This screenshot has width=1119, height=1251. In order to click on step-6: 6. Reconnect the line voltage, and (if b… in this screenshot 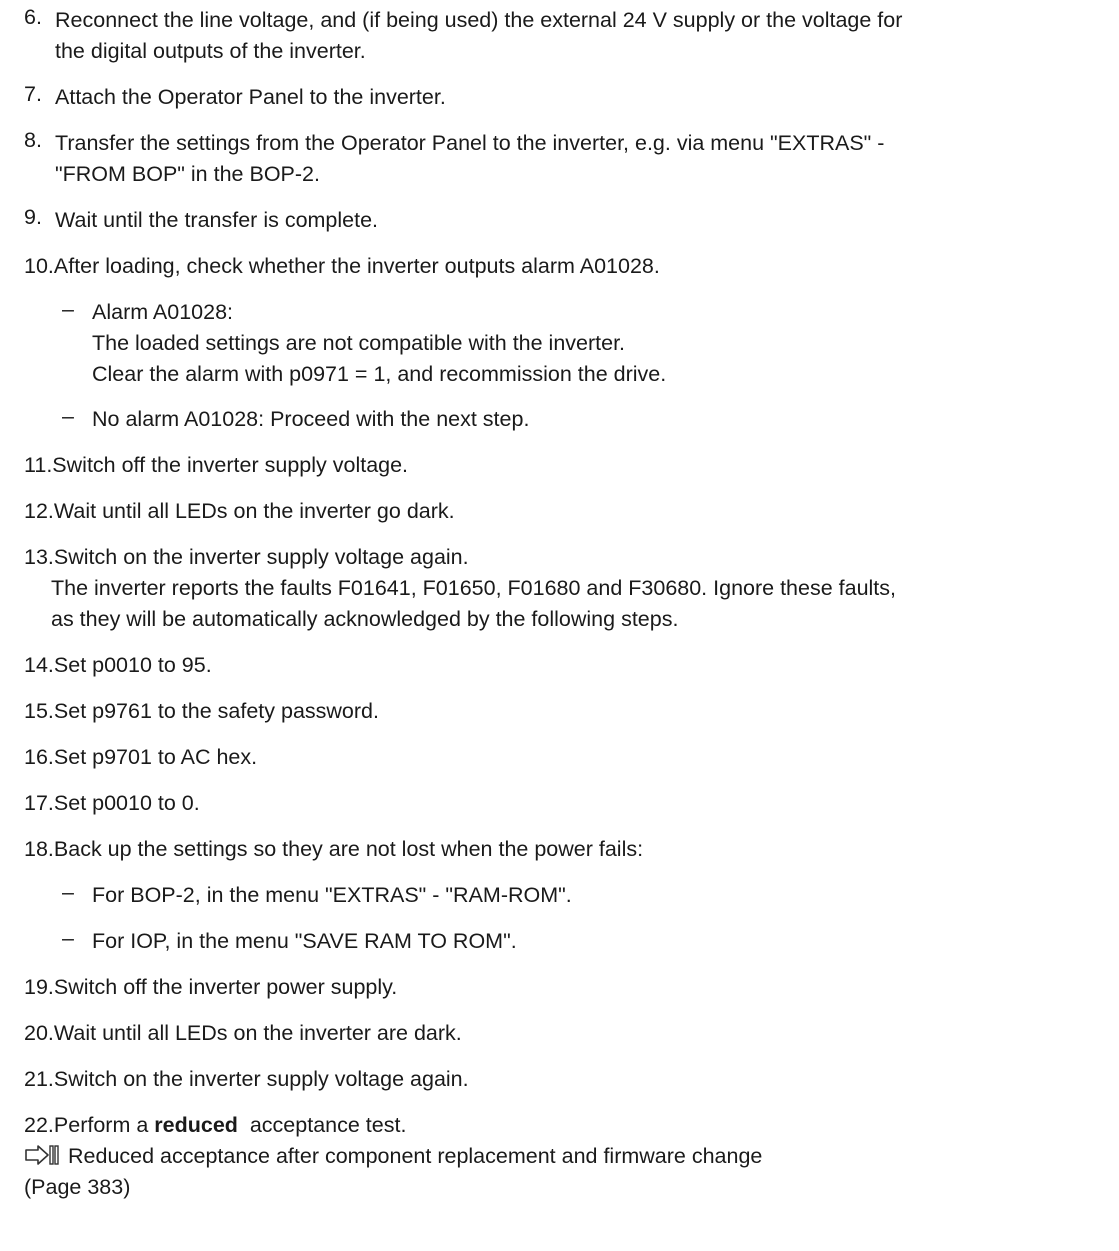, I will do `click(463, 36)`.